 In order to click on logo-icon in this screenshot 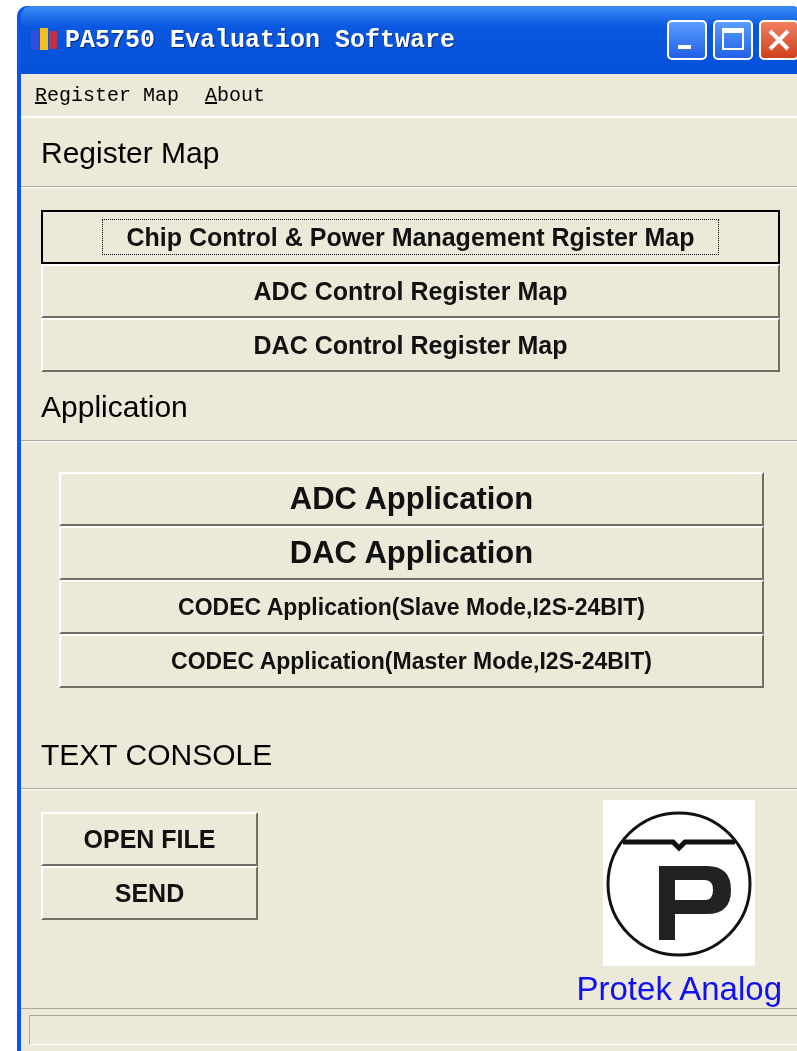, I will do `click(679, 883)`.